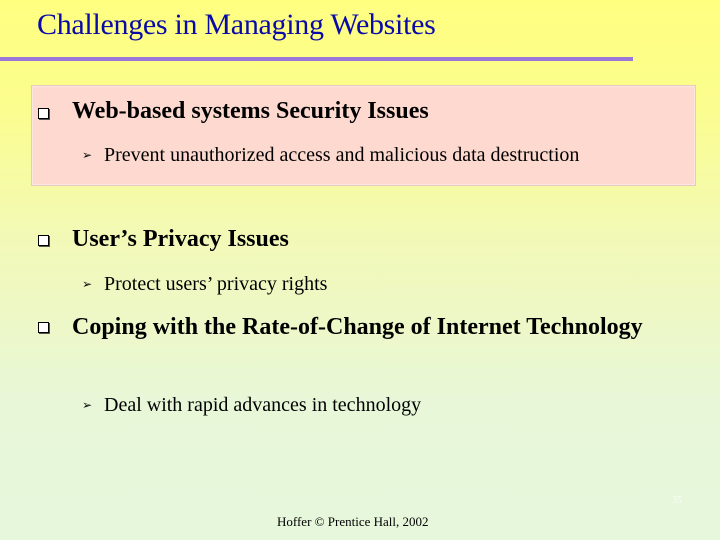 The image size is (720, 540). I want to click on footer-copyright: Hoffer © Prentice Hall, 2002, so click(353, 521).